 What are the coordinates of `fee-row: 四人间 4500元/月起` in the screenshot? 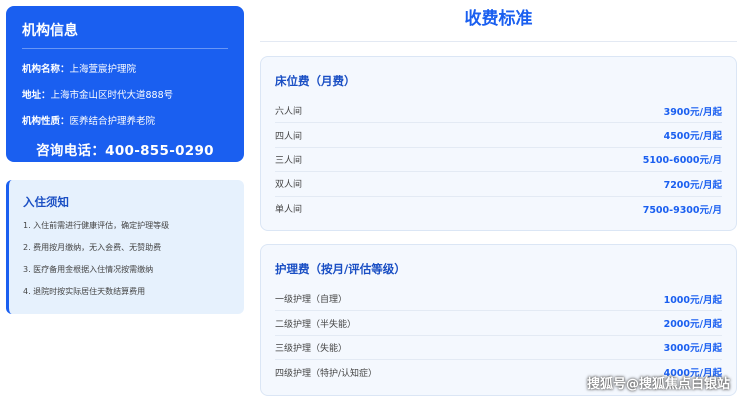 It's located at (498, 135).